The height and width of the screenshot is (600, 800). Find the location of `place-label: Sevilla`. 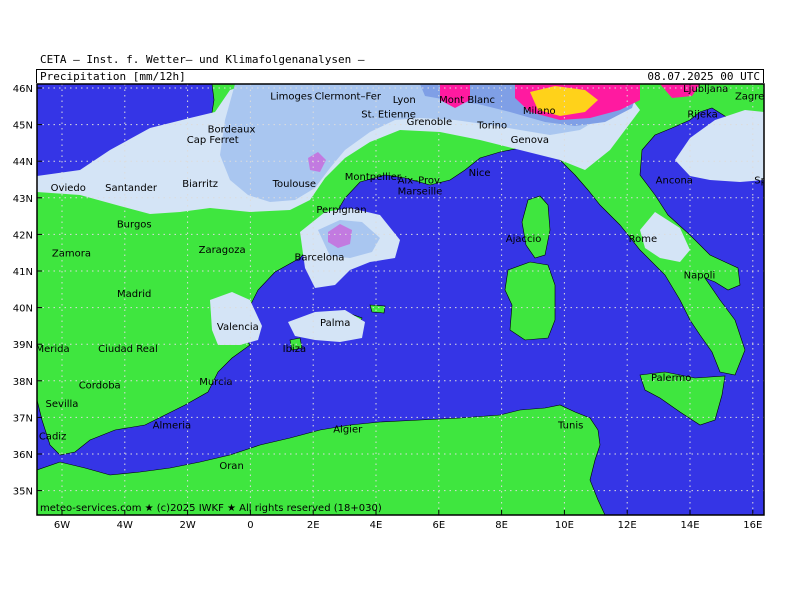

place-label: Sevilla is located at coordinates (62, 404).